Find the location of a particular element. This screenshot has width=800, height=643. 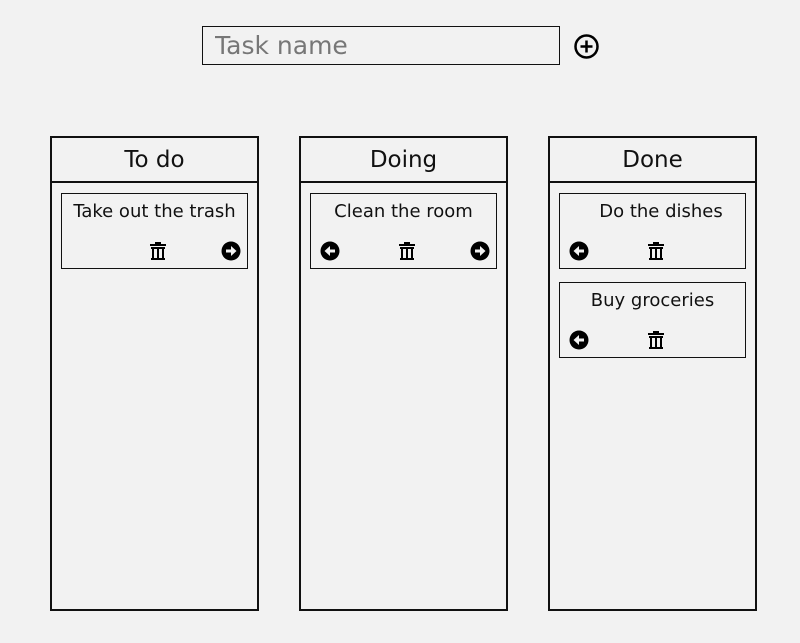

task-card: Buy groceries is located at coordinates (652, 320).